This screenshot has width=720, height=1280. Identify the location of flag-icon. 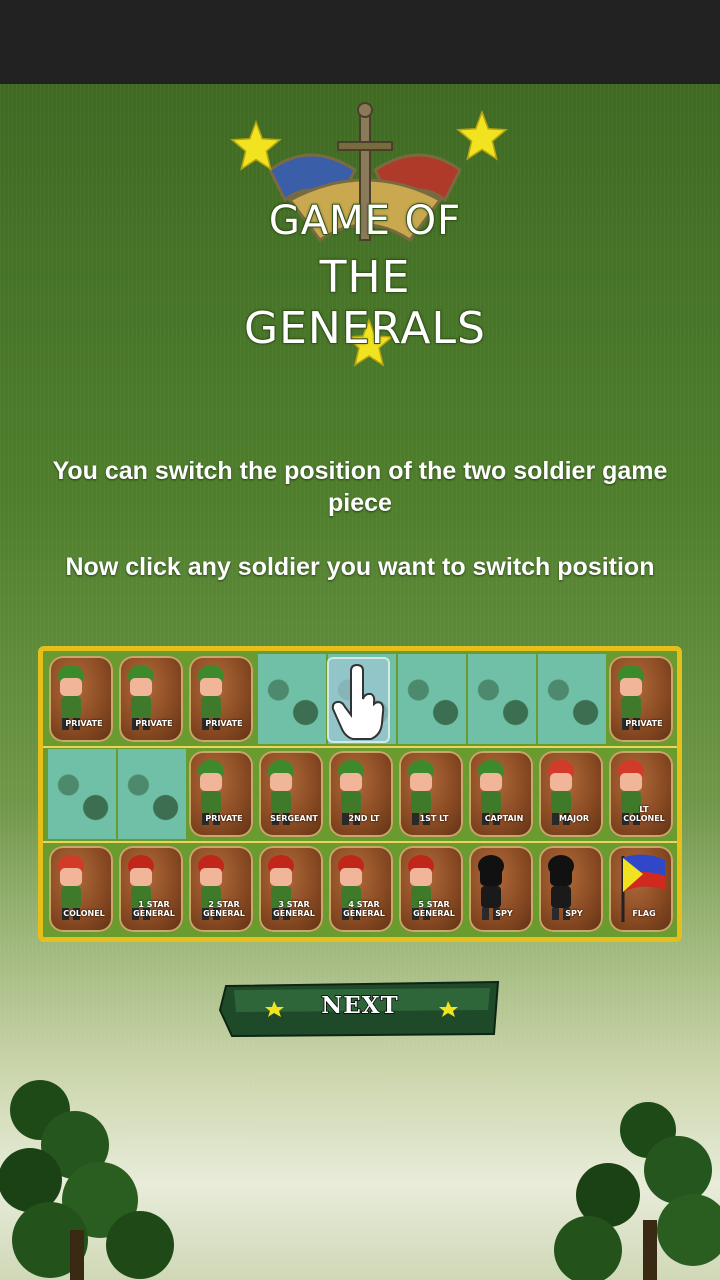
(643, 888).